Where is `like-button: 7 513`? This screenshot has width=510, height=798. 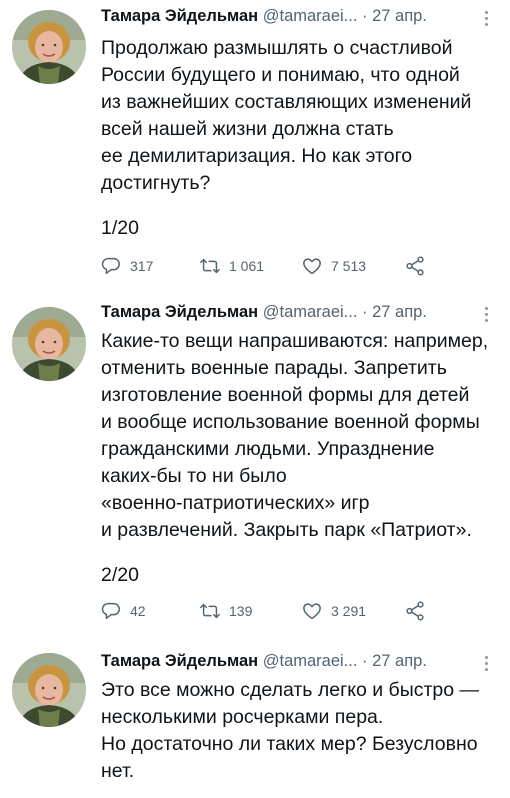 like-button: 7 513 is located at coordinates (333, 266).